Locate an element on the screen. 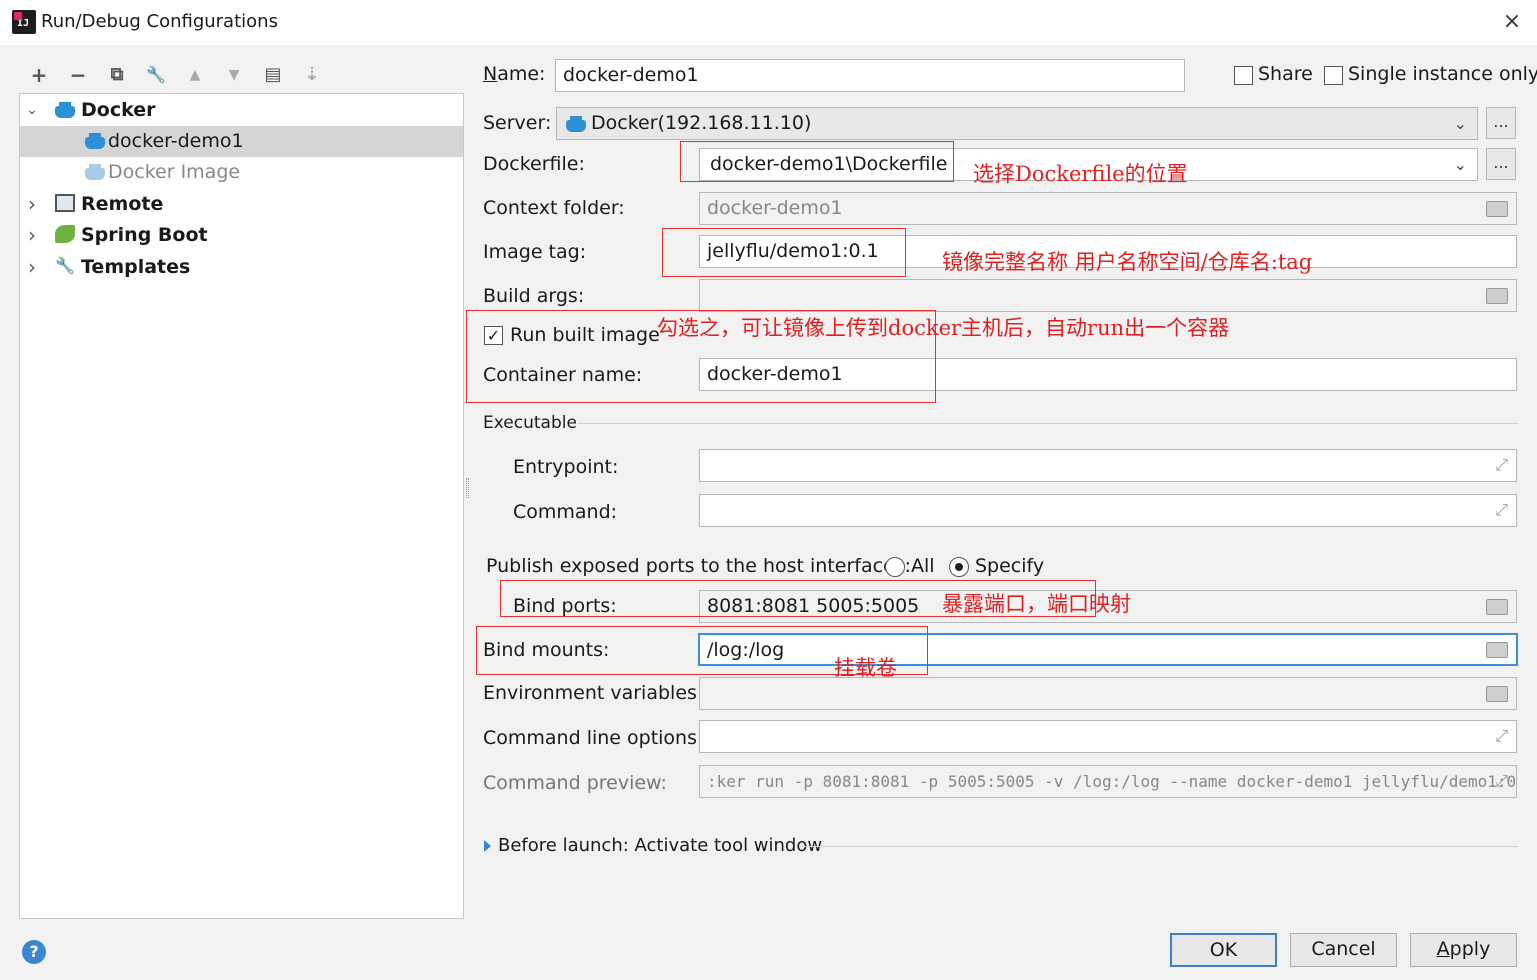 The width and height of the screenshot is (1537, 980). expand-triangle-icon is located at coordinates (487, 846).